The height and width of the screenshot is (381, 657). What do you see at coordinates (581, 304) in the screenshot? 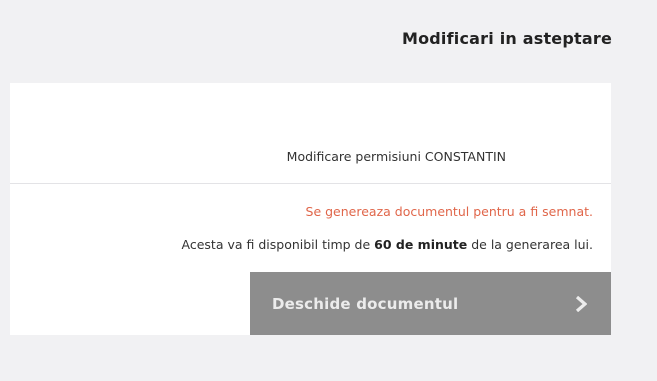
I see `chevron-right-icon` at bounding box center [581, 304].